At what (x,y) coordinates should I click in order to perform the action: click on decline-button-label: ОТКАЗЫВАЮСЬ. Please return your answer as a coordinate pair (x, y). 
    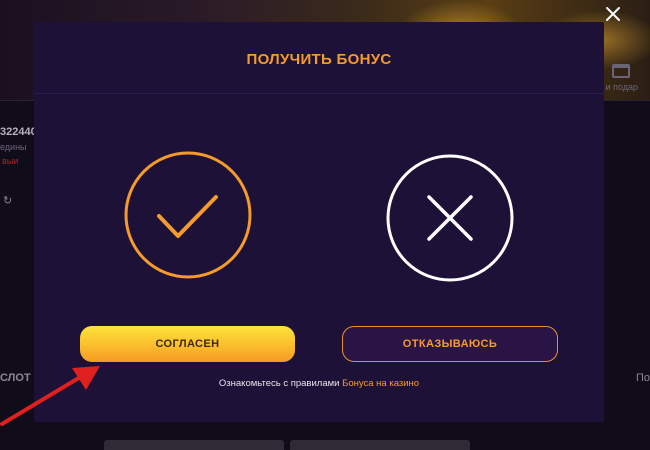
    Looking at the image, I should click on (450, 344).